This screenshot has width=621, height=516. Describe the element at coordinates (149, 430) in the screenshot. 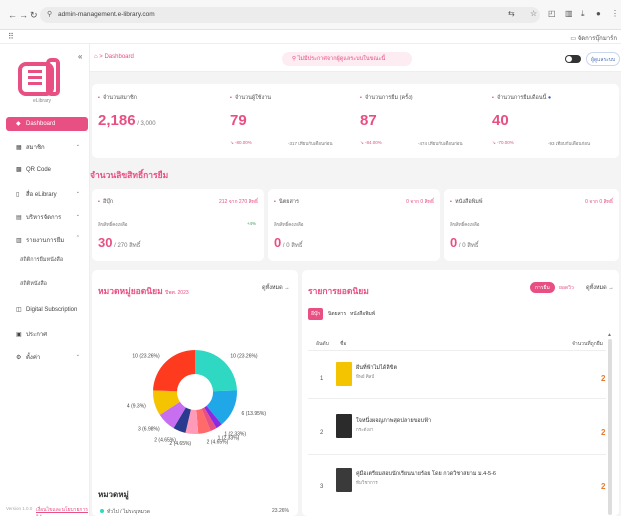

I see `pie-slice-label: 3 (6.98%)` at that location.